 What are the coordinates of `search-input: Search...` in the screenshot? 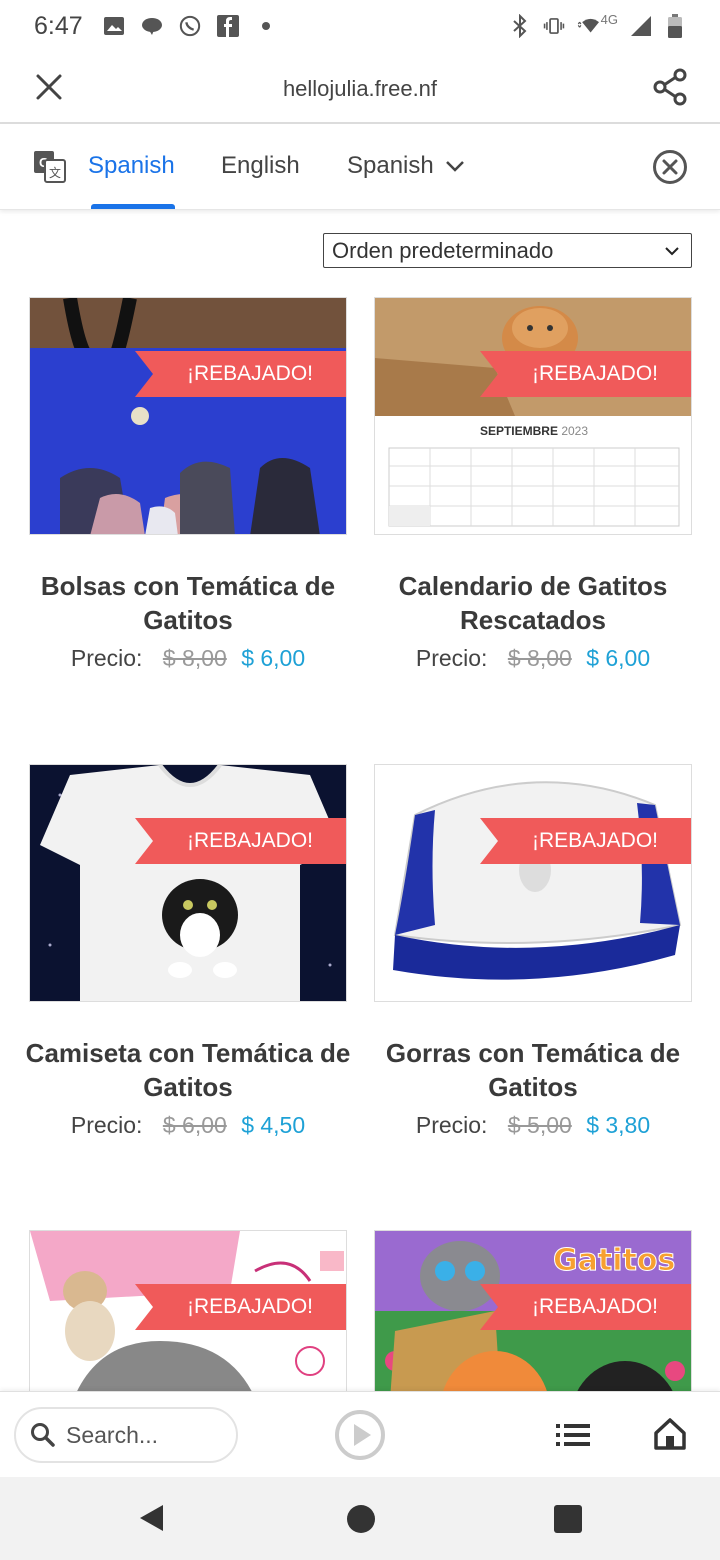 It's located at (126, 1435).